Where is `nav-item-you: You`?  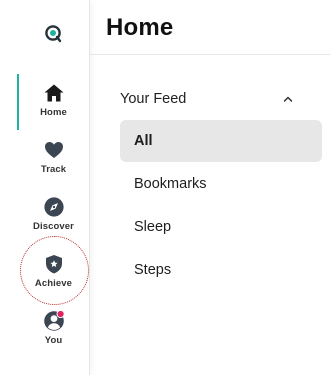
nav-item-you: You is located at coordinates (53, 336).